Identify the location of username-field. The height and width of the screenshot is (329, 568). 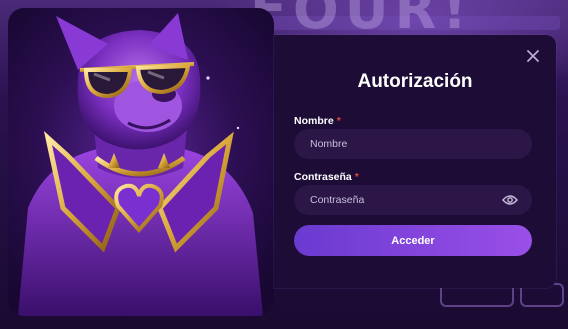
(413, 144).